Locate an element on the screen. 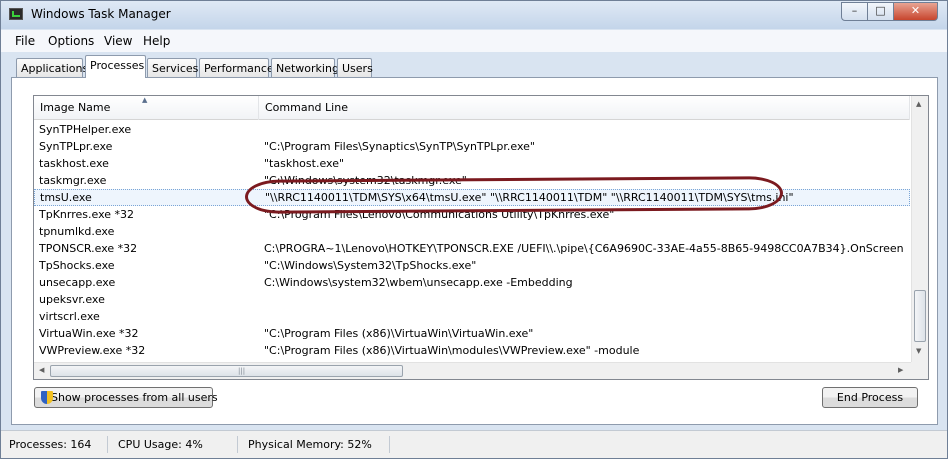 Image resolution: width=948 pixels, height=459 pixels. table-row: SynTPHelper.exe is located at coordinates (472, 129).